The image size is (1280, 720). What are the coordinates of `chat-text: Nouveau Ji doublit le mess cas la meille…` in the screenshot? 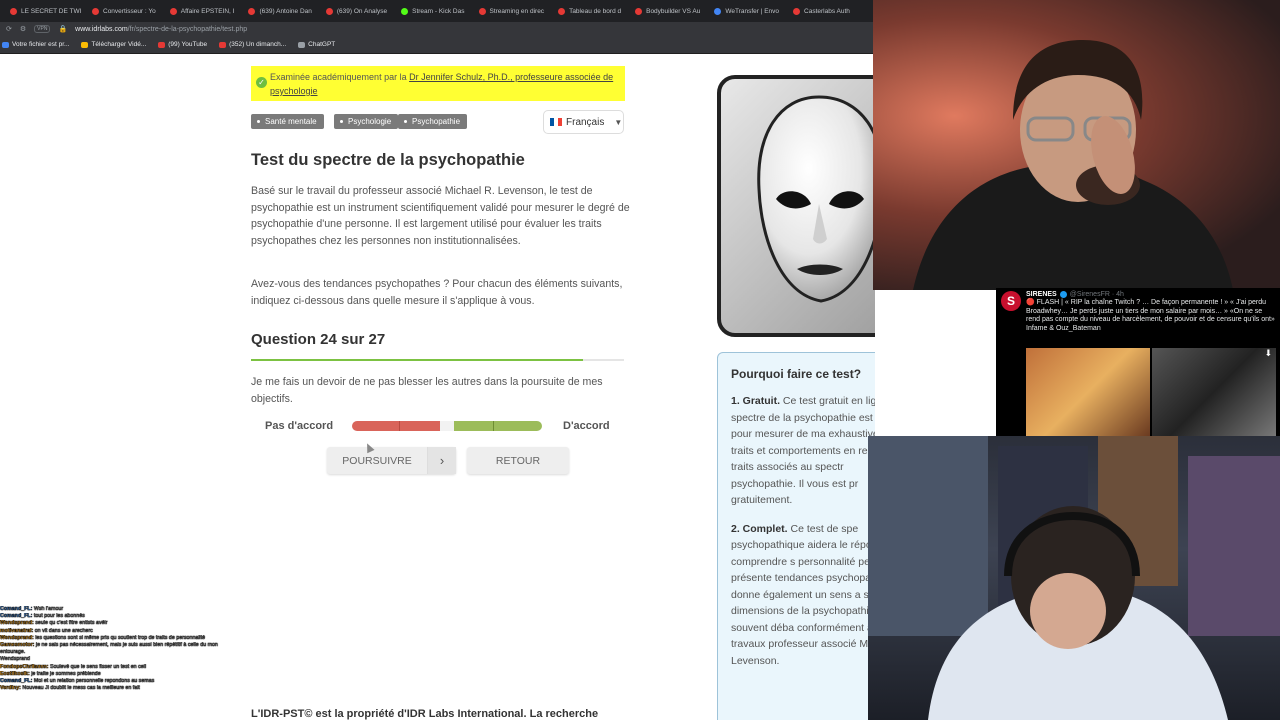 It's located at (80, 688).